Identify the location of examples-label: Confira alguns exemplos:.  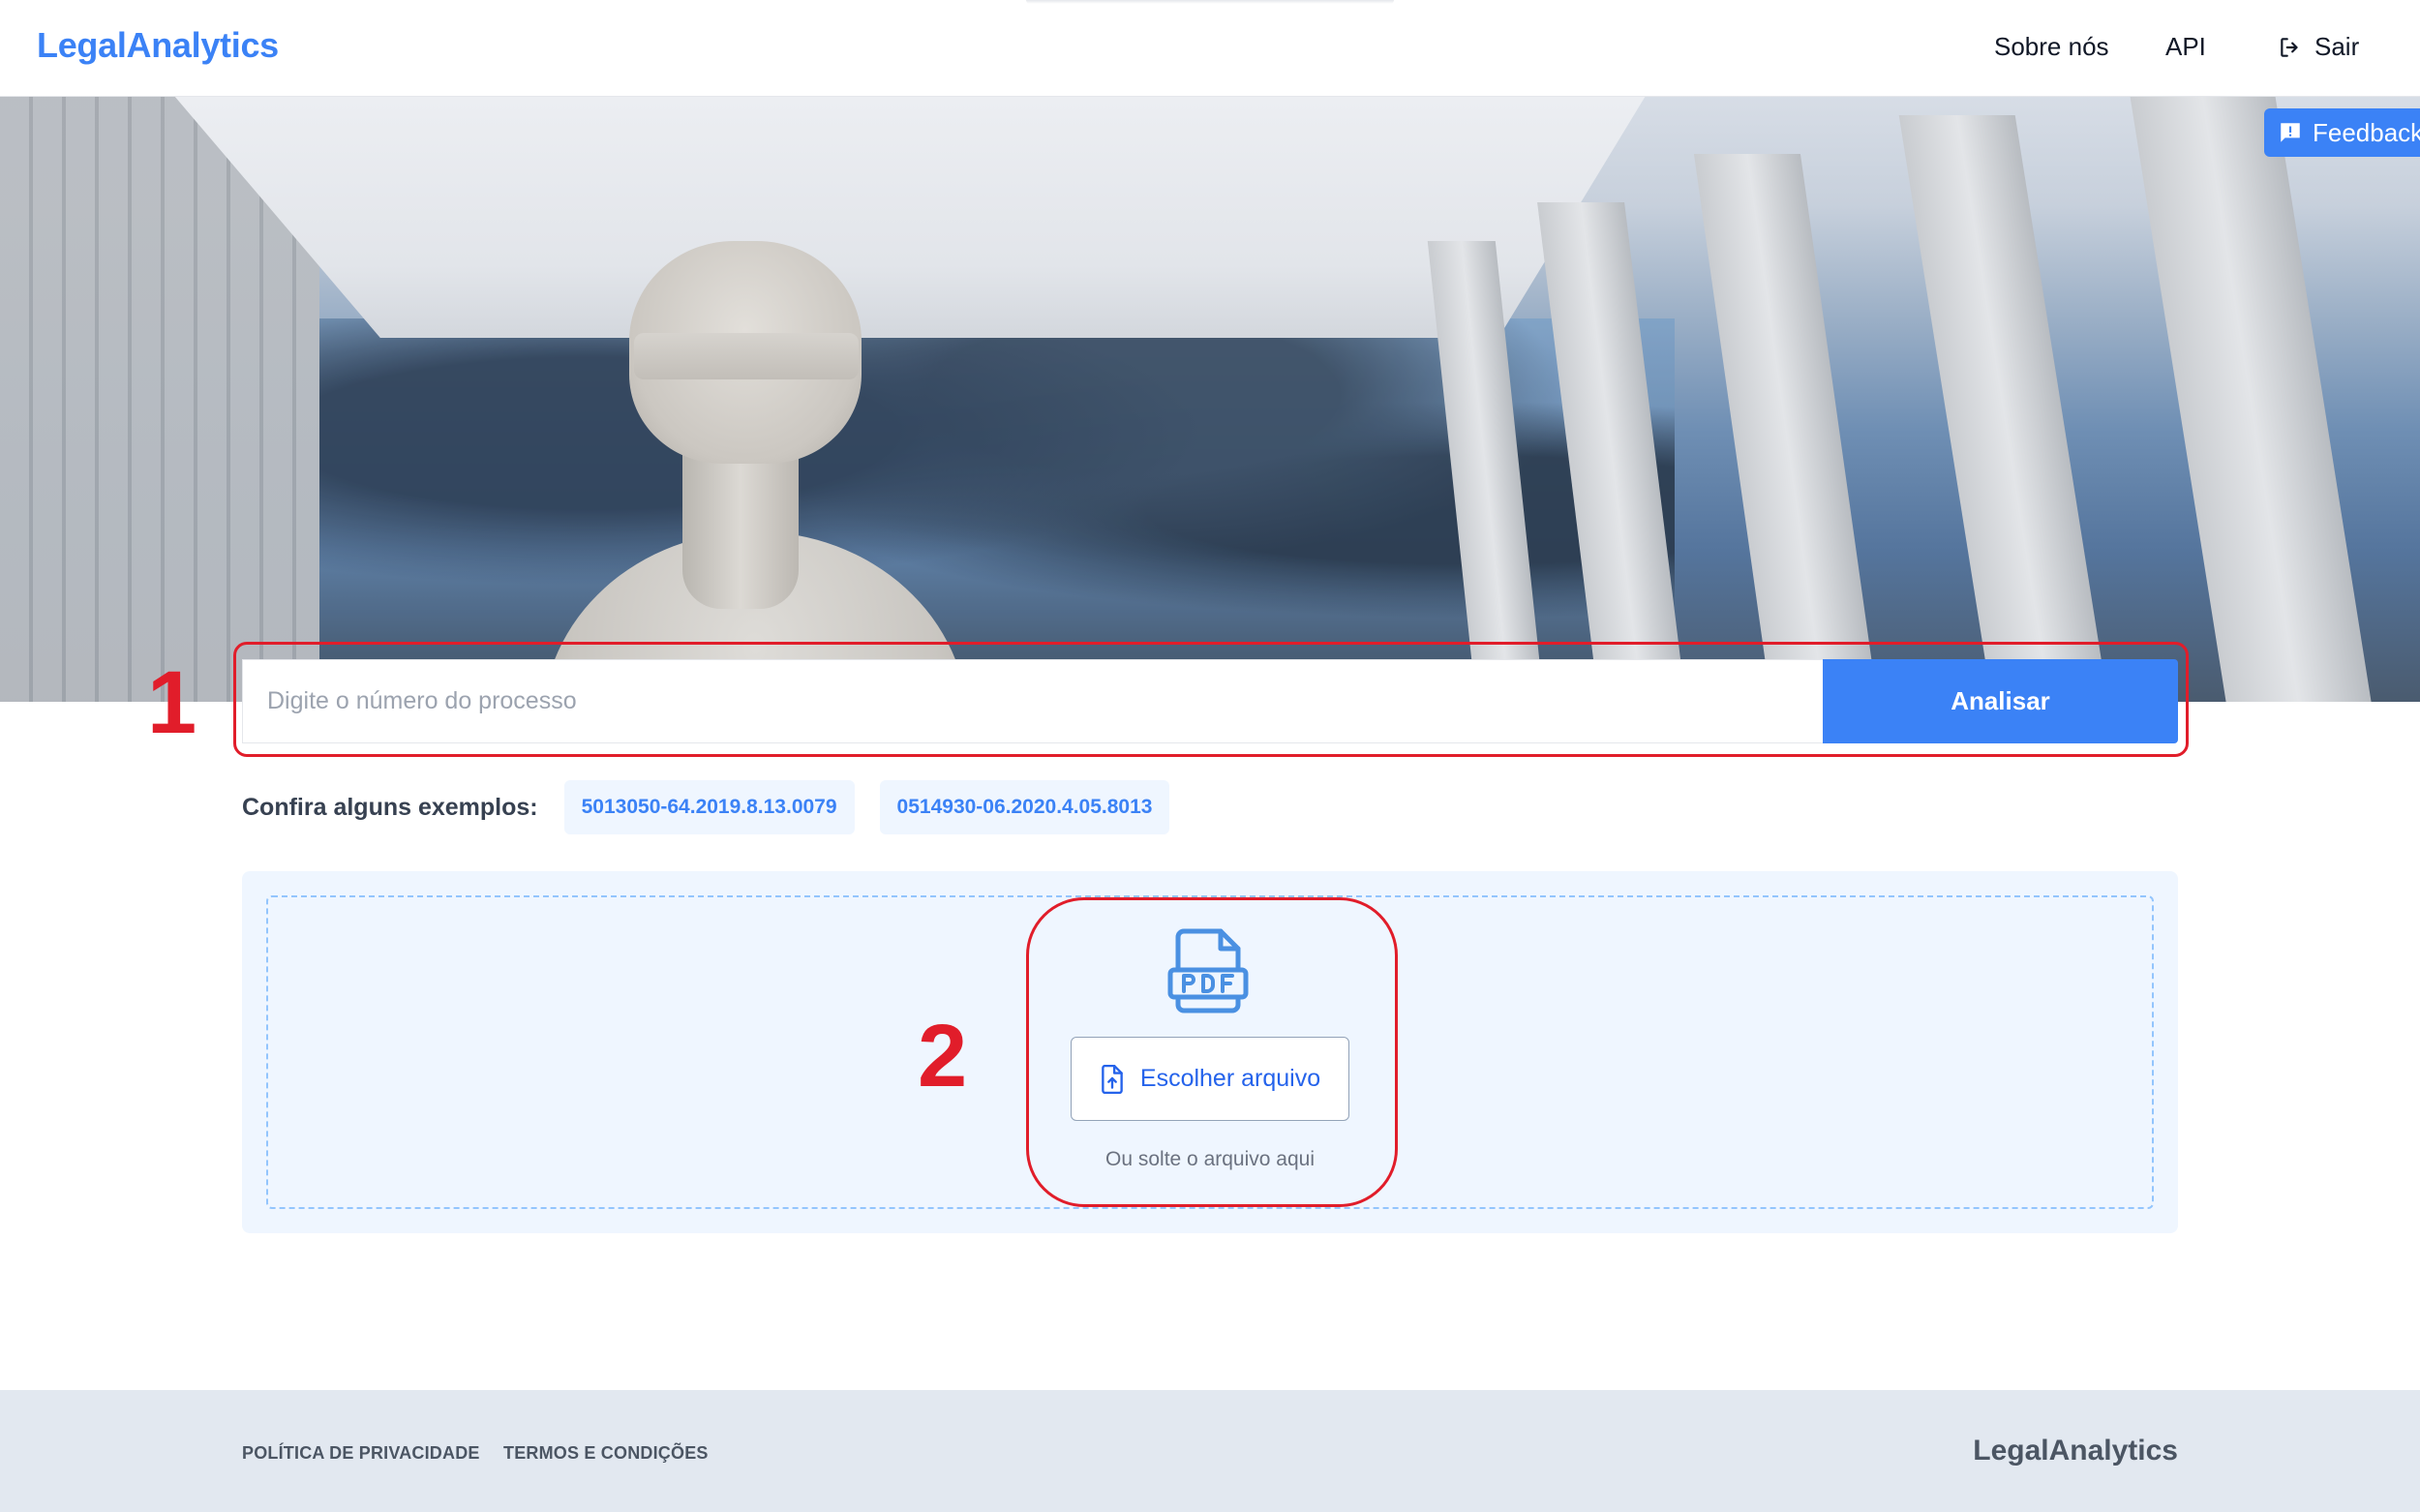
(390, 807).